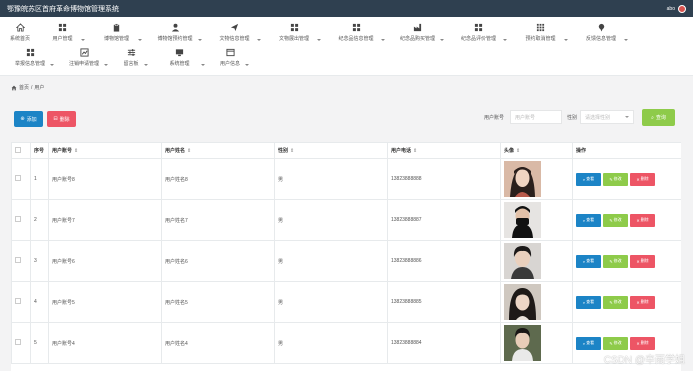  What do you see at coordinates (20, 27) in the screenshot?
I see `home-icon` at bounding box center [20, 27].